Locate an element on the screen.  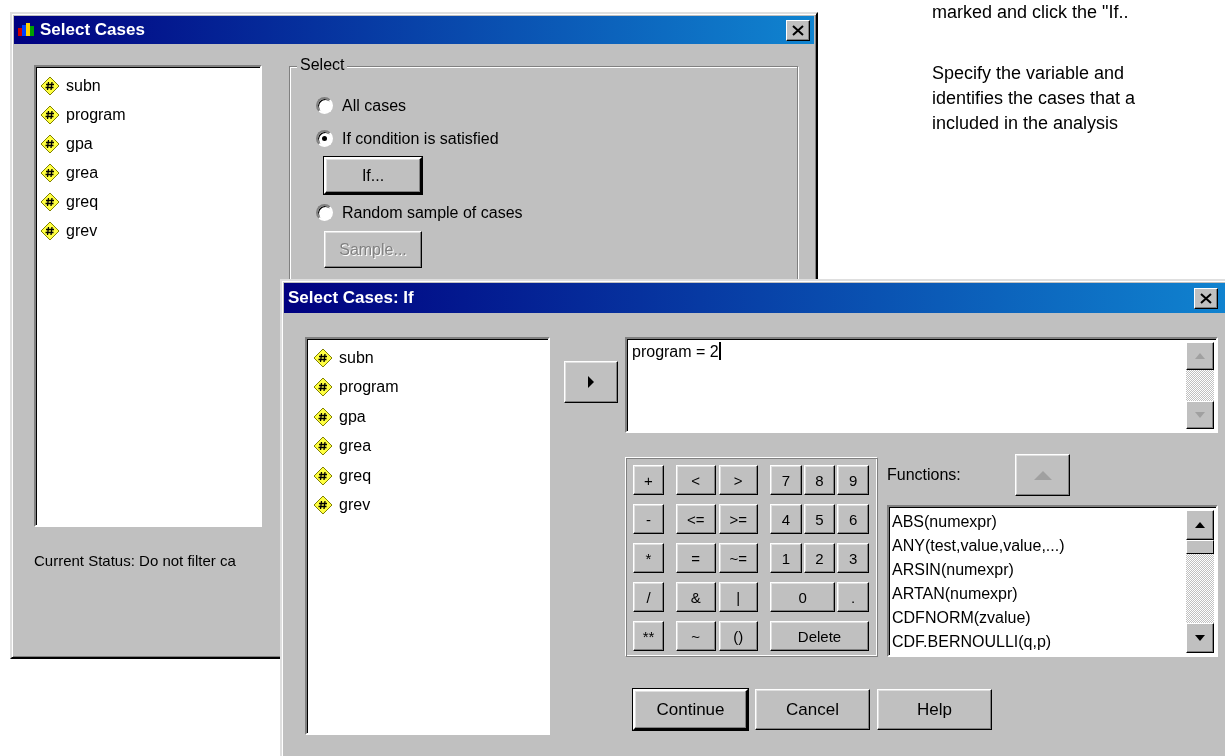
functions-label: Functions: is located at coordinates (924, 475).